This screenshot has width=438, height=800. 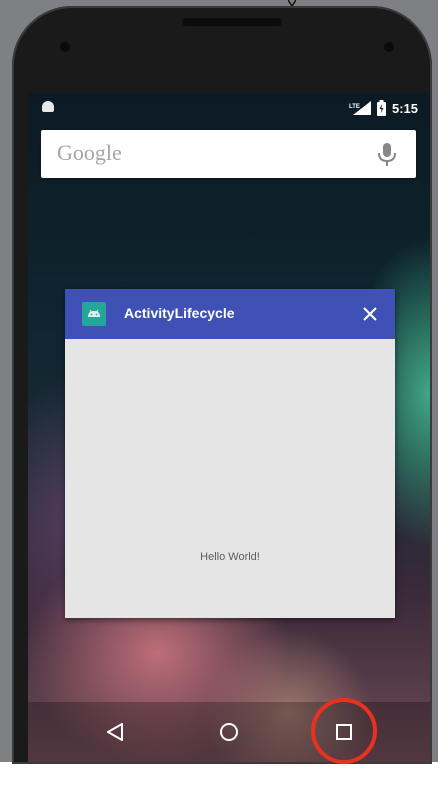 What do you see at coordinates (229, 108) in the screenshot?
I see `status-bar: LTE 5:15` at bounding box center [229, 108].